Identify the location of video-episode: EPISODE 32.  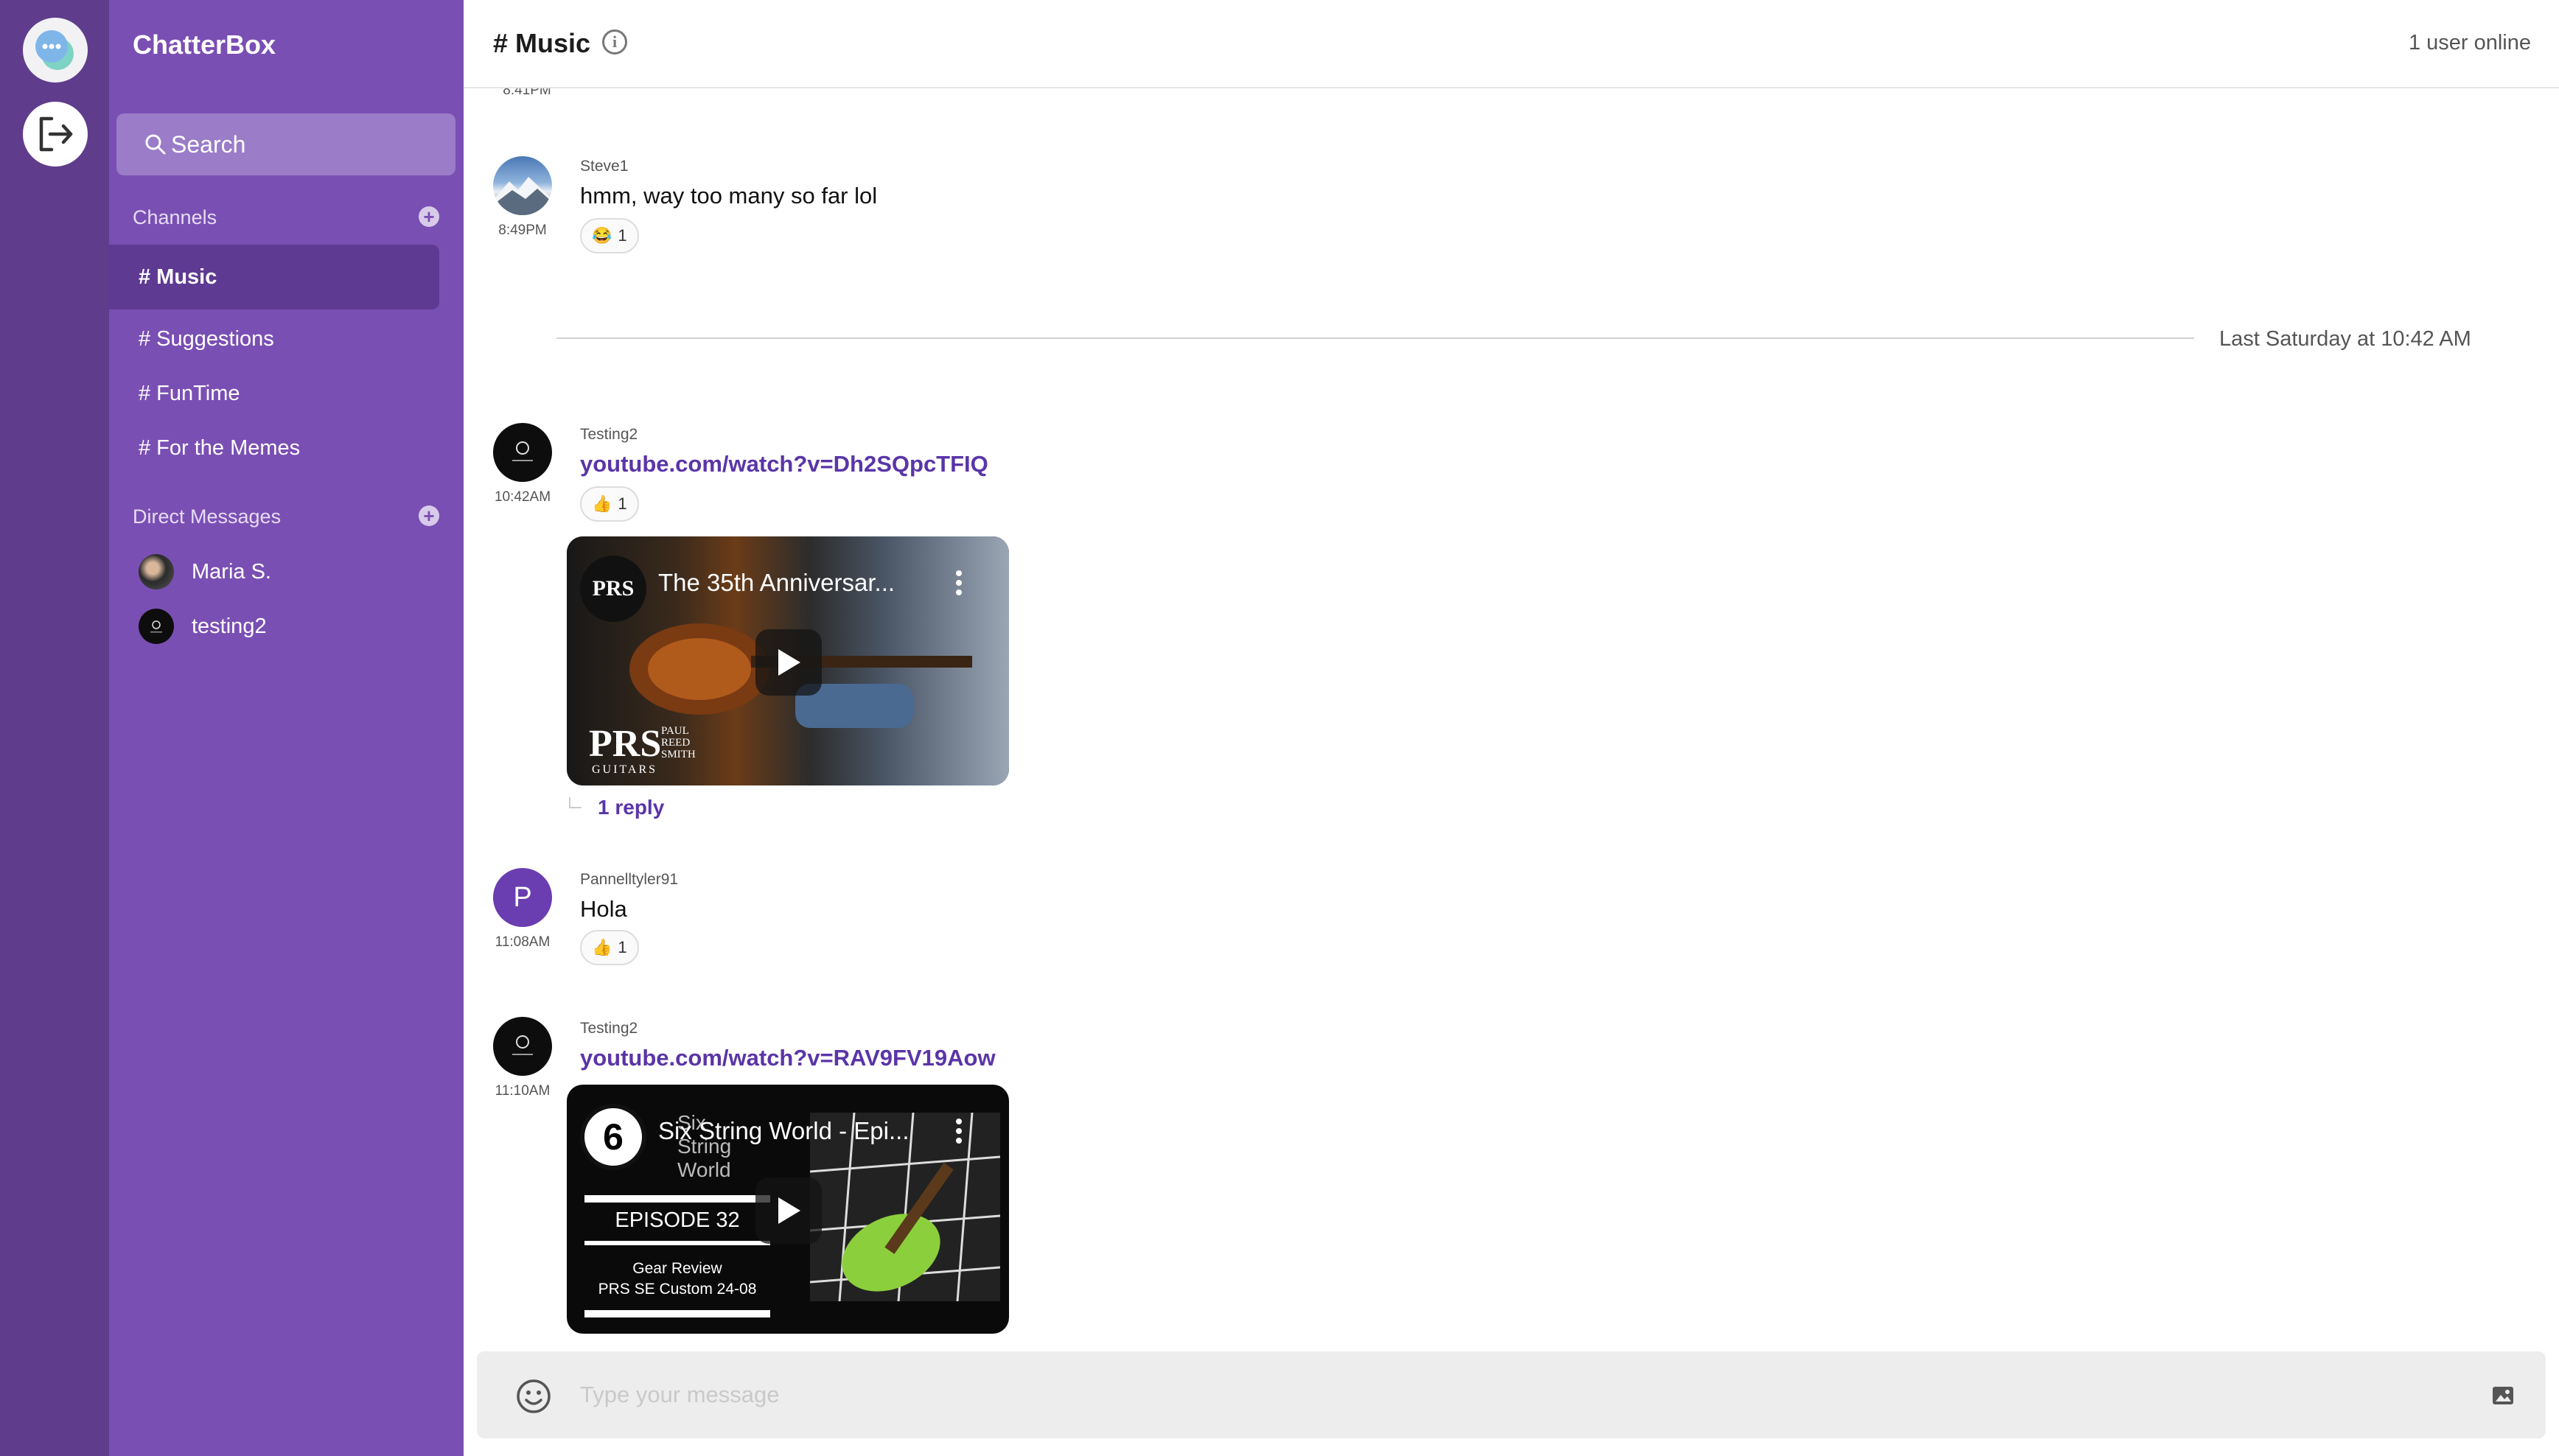
(677, 1220).